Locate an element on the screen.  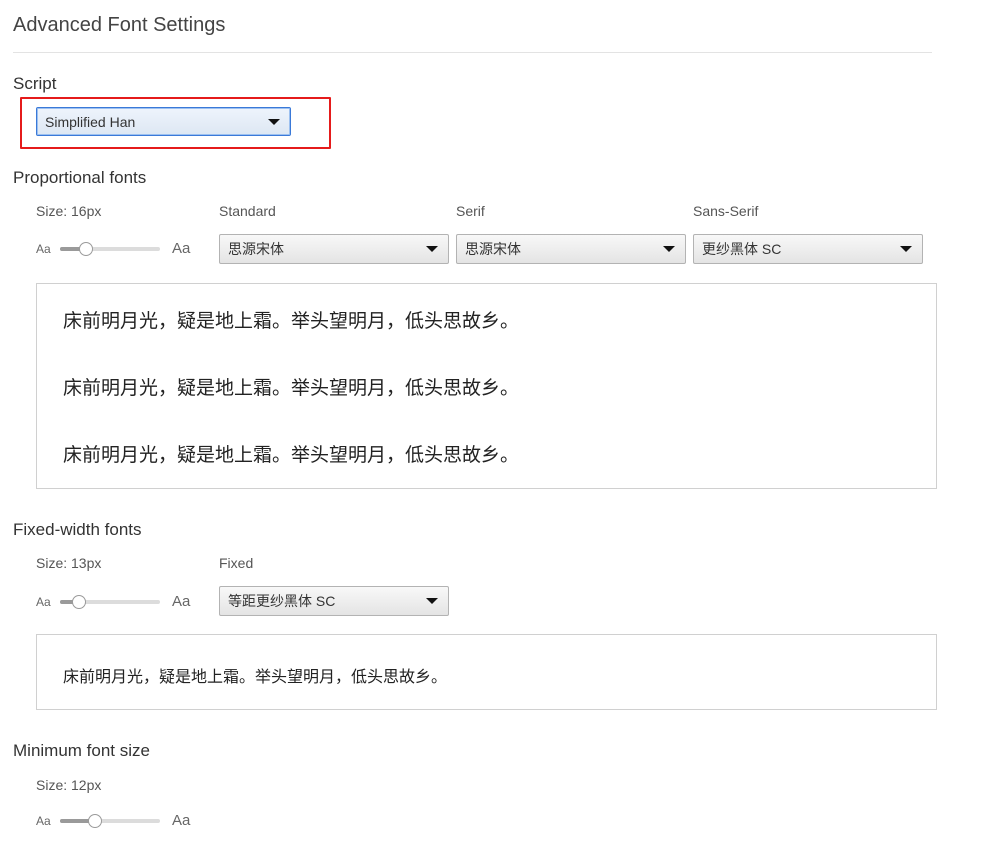
script-select-value: Simplified Han is located at coordinates (90, 121).